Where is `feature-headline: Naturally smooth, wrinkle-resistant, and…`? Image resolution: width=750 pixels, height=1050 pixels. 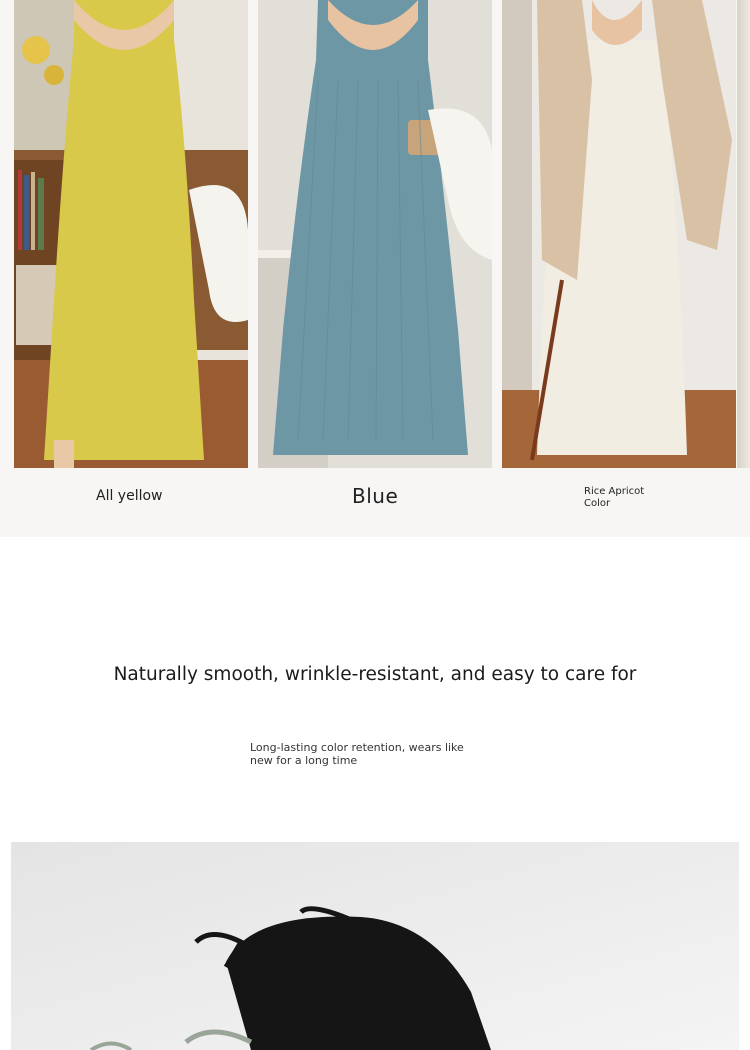 feature-headline: Naturally smooth, wrinkle-resistant, and… is located at coordinates (375, 674).